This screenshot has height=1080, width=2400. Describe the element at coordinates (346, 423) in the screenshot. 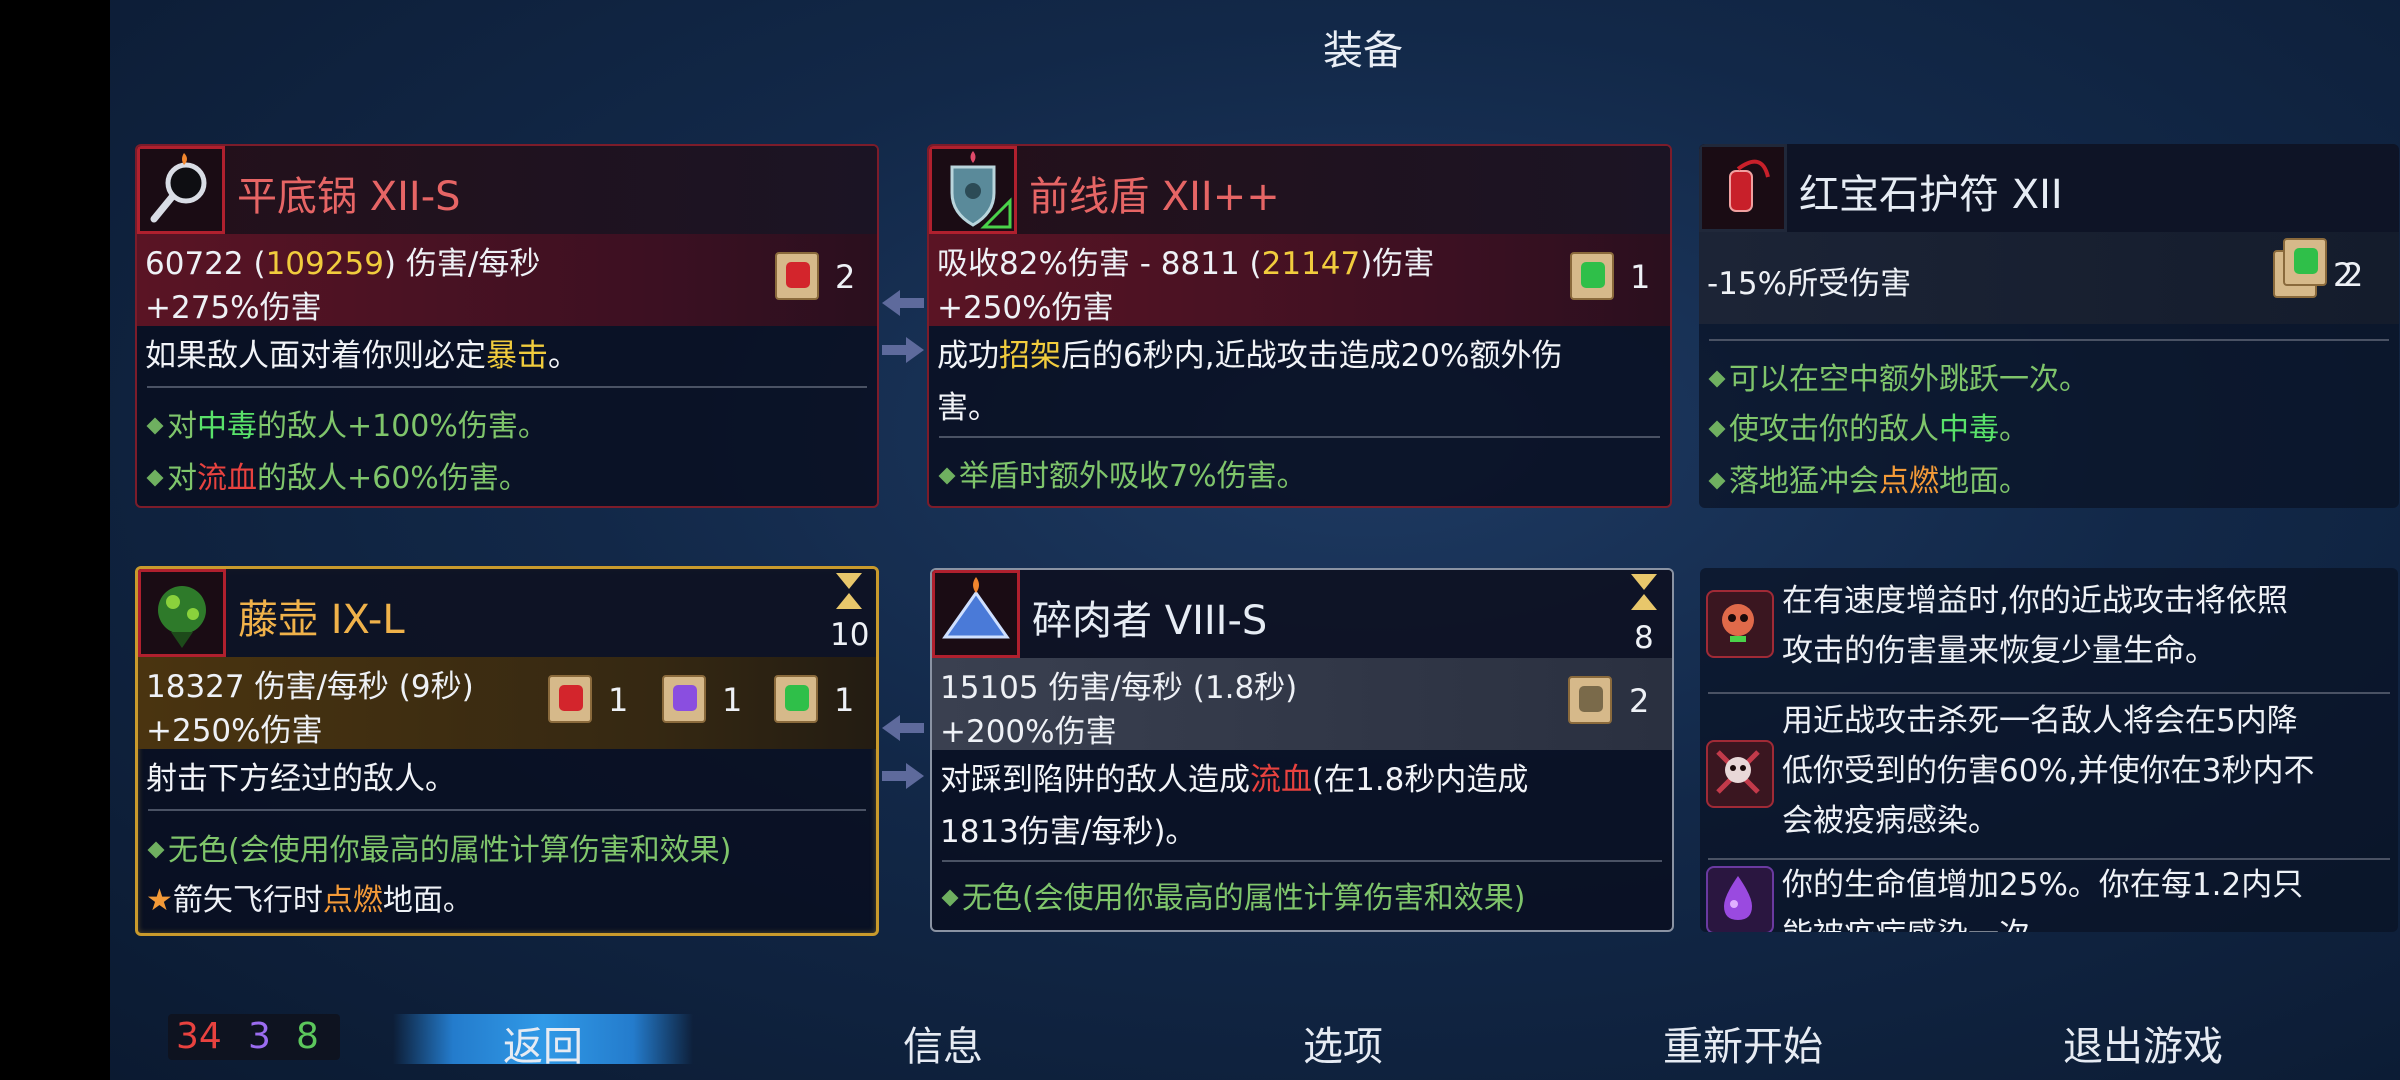

I see `affix-line: 对中毒的敌人+100%伤害。` at that location.